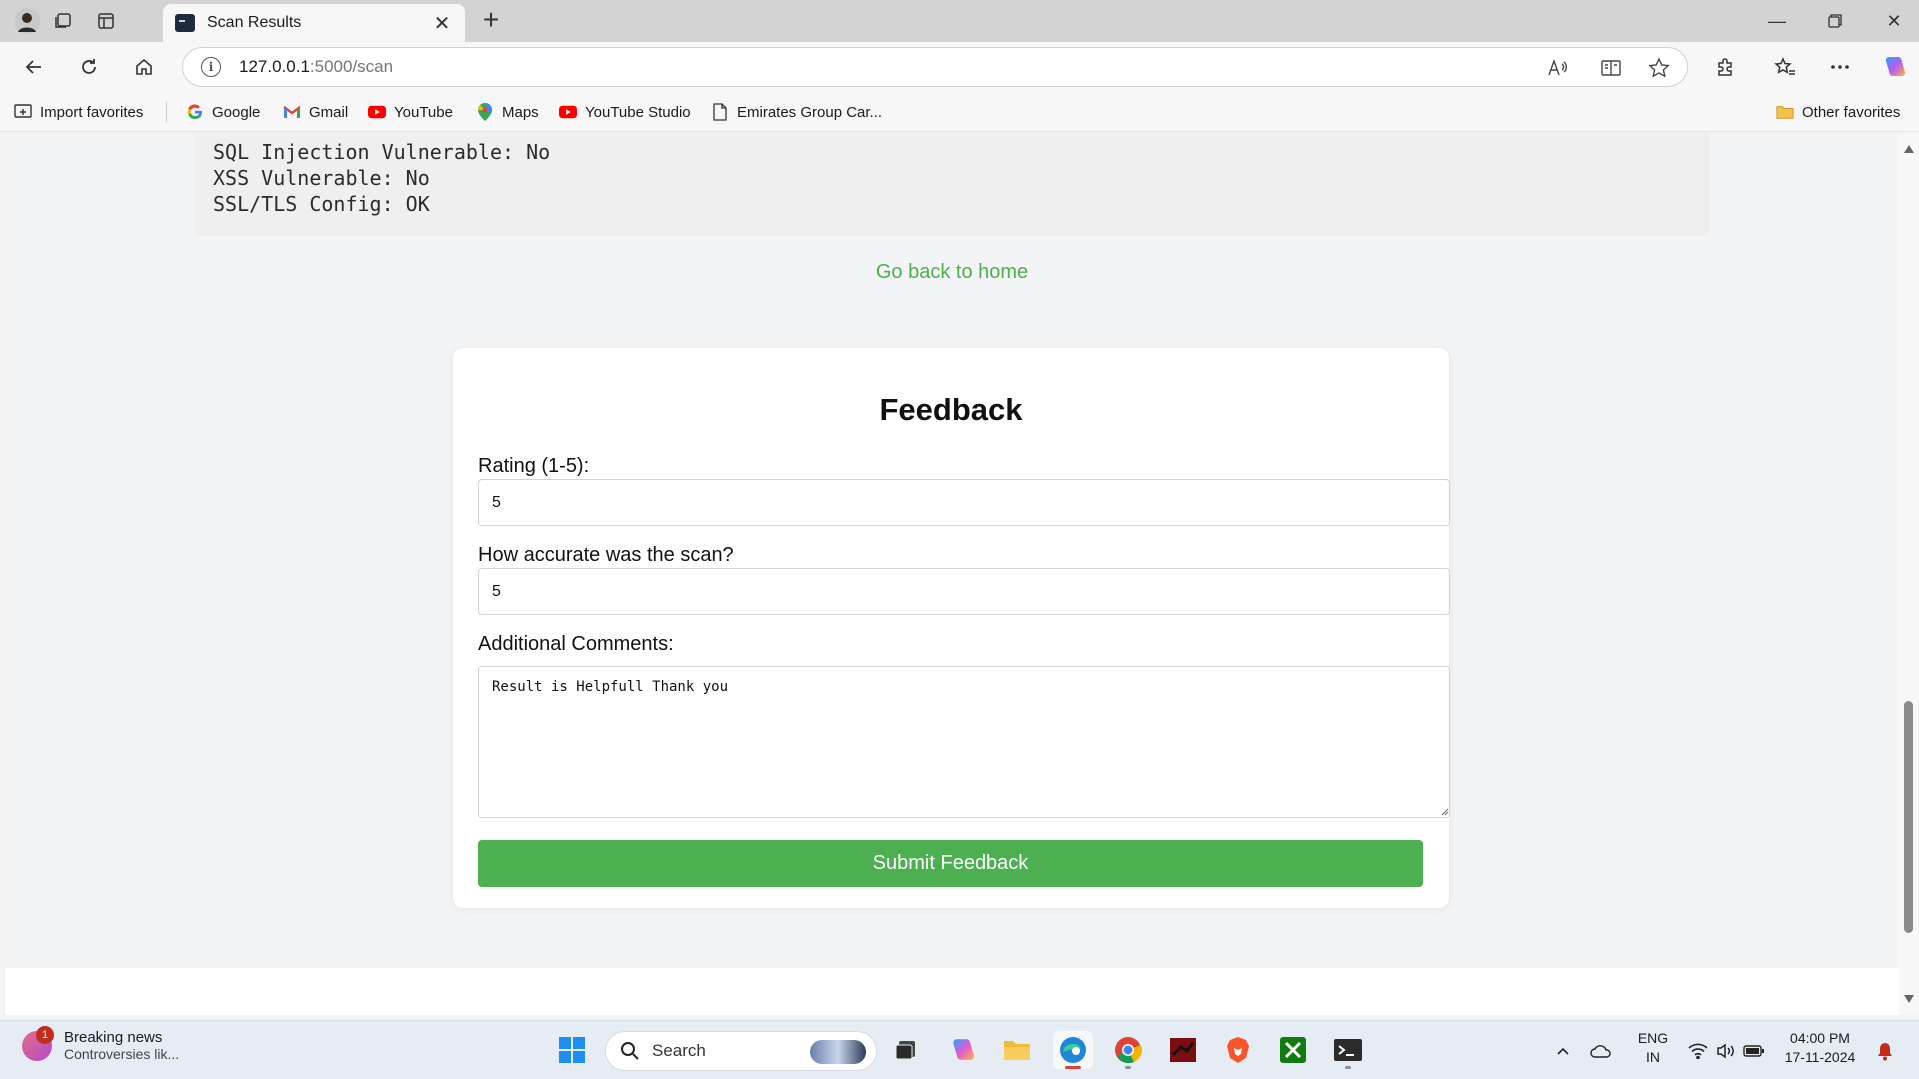 The width and height of the screenshot is (1919, 1079). I want to click on favorite-google: Google, so click(223, 112).